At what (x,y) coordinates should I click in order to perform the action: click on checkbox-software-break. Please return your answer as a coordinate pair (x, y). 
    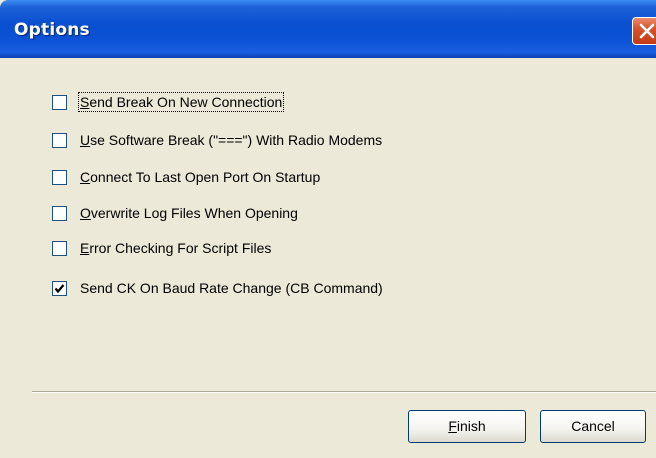
    Looking at the image, I should click on (59, 140).